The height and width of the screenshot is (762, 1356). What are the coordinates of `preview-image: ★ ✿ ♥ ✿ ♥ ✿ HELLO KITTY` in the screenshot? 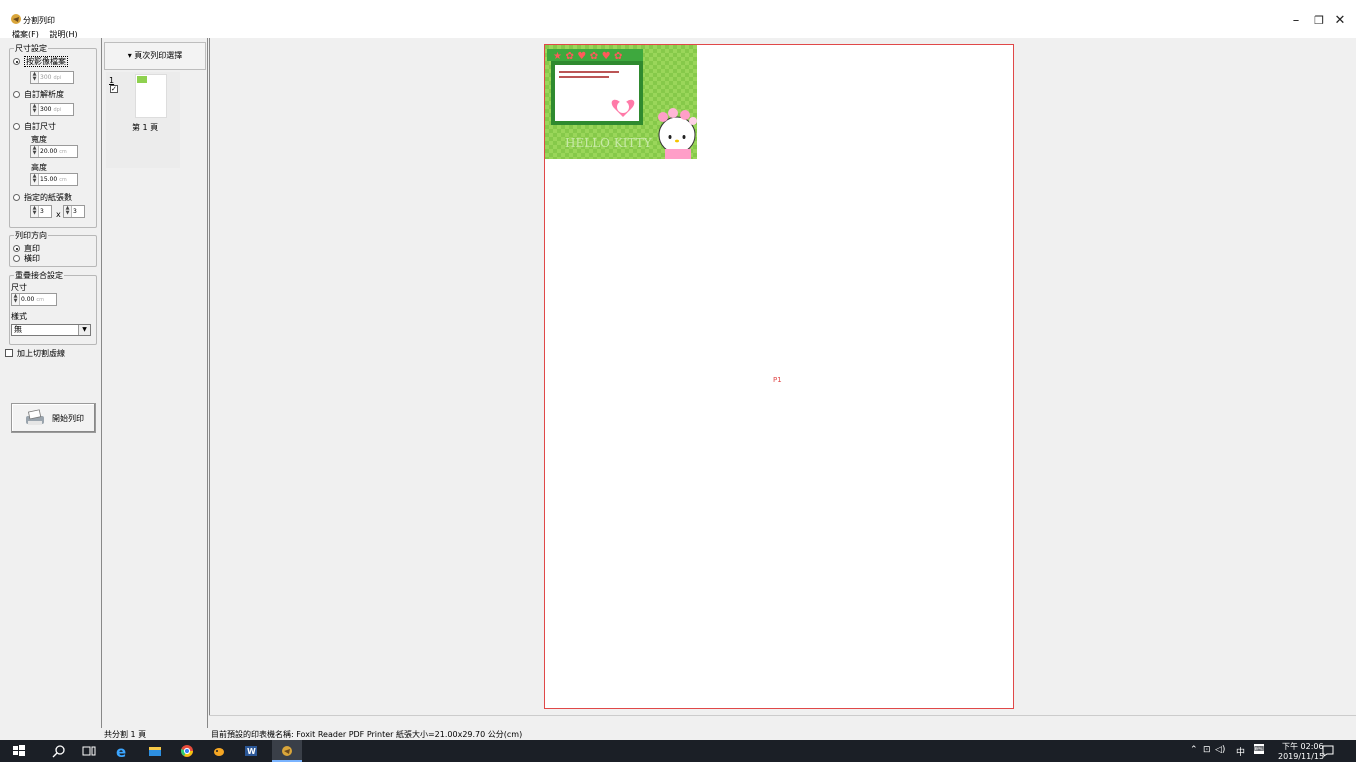 It's located at (621, 102).